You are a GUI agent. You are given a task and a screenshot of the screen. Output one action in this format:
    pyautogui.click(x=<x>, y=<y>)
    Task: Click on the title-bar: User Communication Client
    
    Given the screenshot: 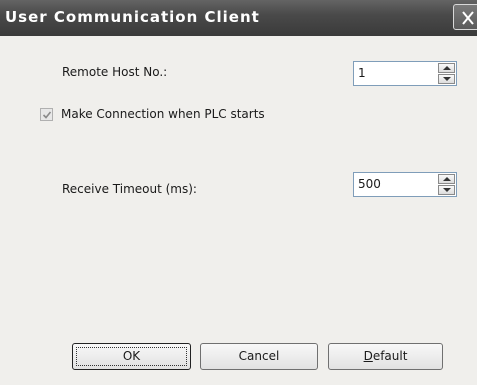 What is the action you would take?
    pyautogui.click(x=238, y=18)
    